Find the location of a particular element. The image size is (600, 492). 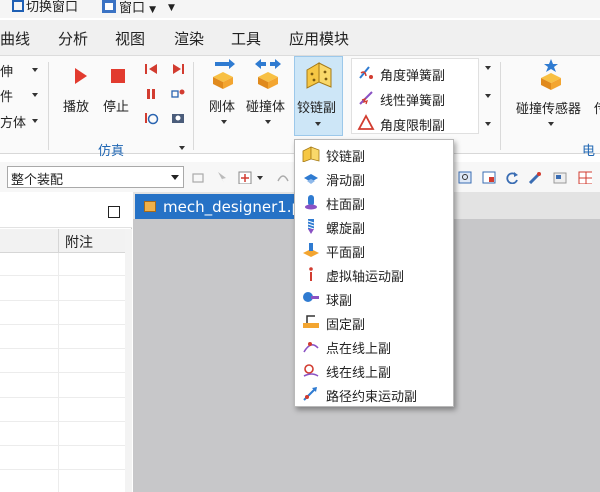

menu-item-ball-joint: 球副 is located at coordinates (374, 298).